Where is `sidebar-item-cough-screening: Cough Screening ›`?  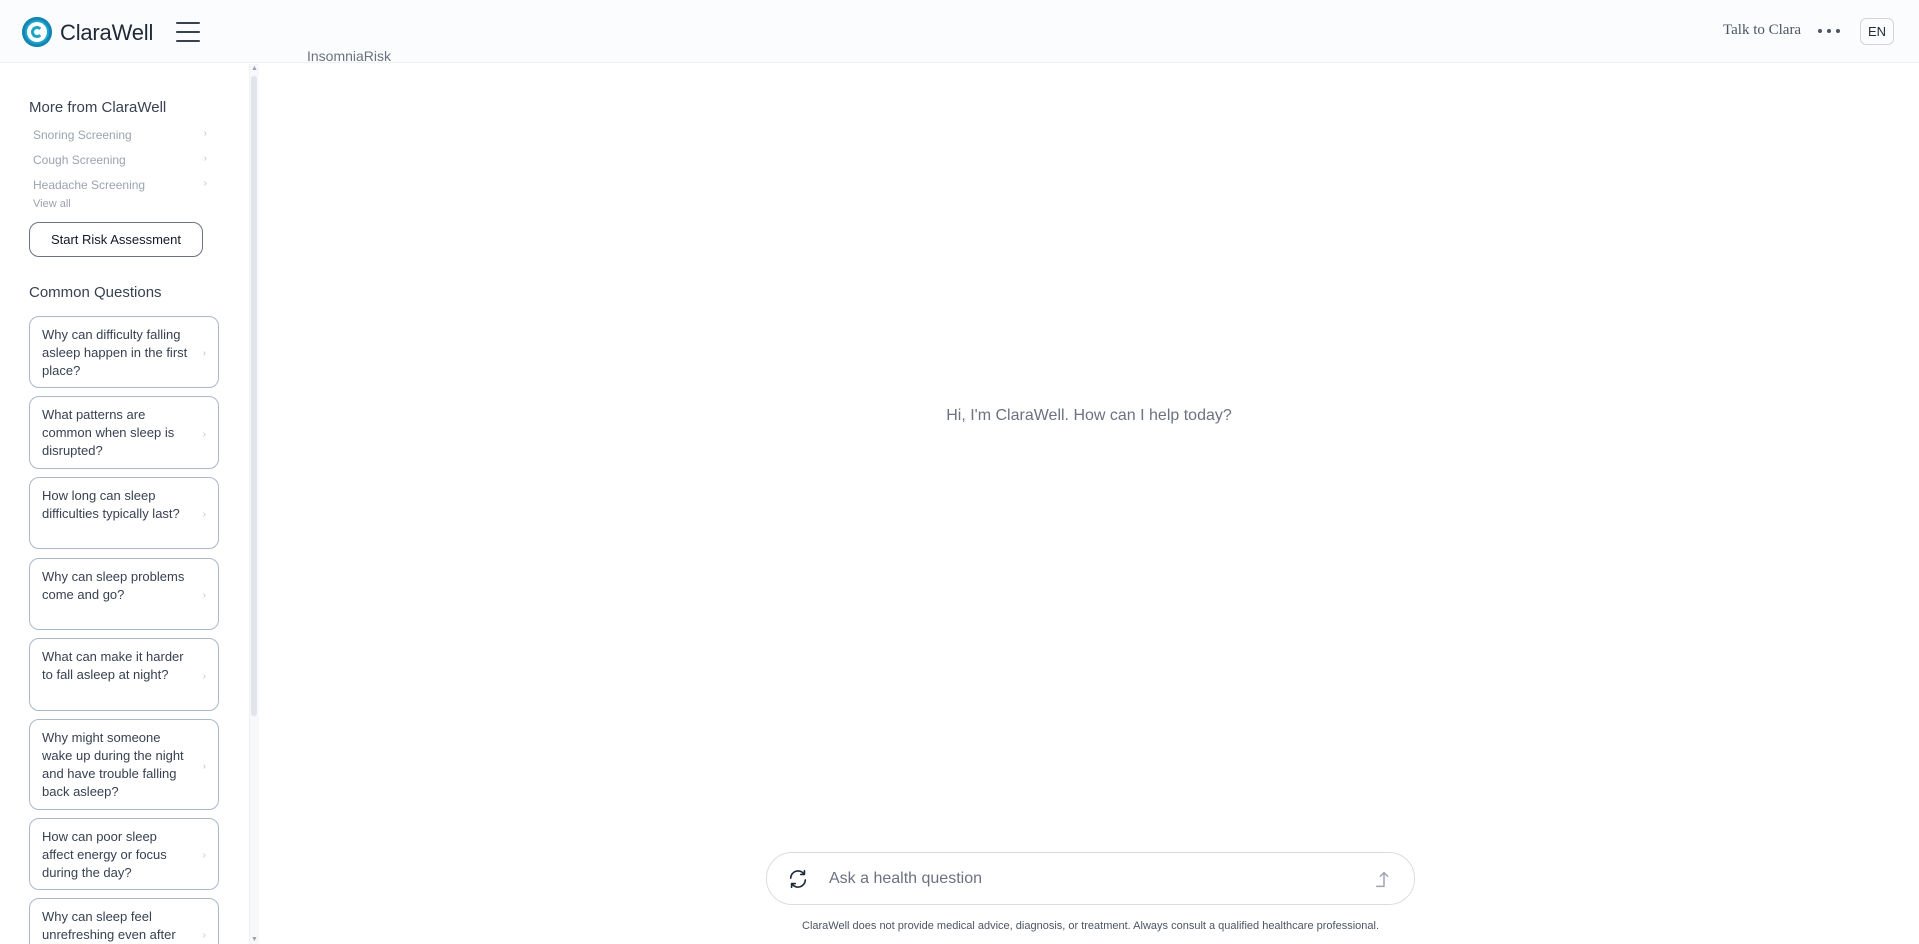
sidebar-item-cough-screening: Cough Screening › is located at coordinates (120, 160).